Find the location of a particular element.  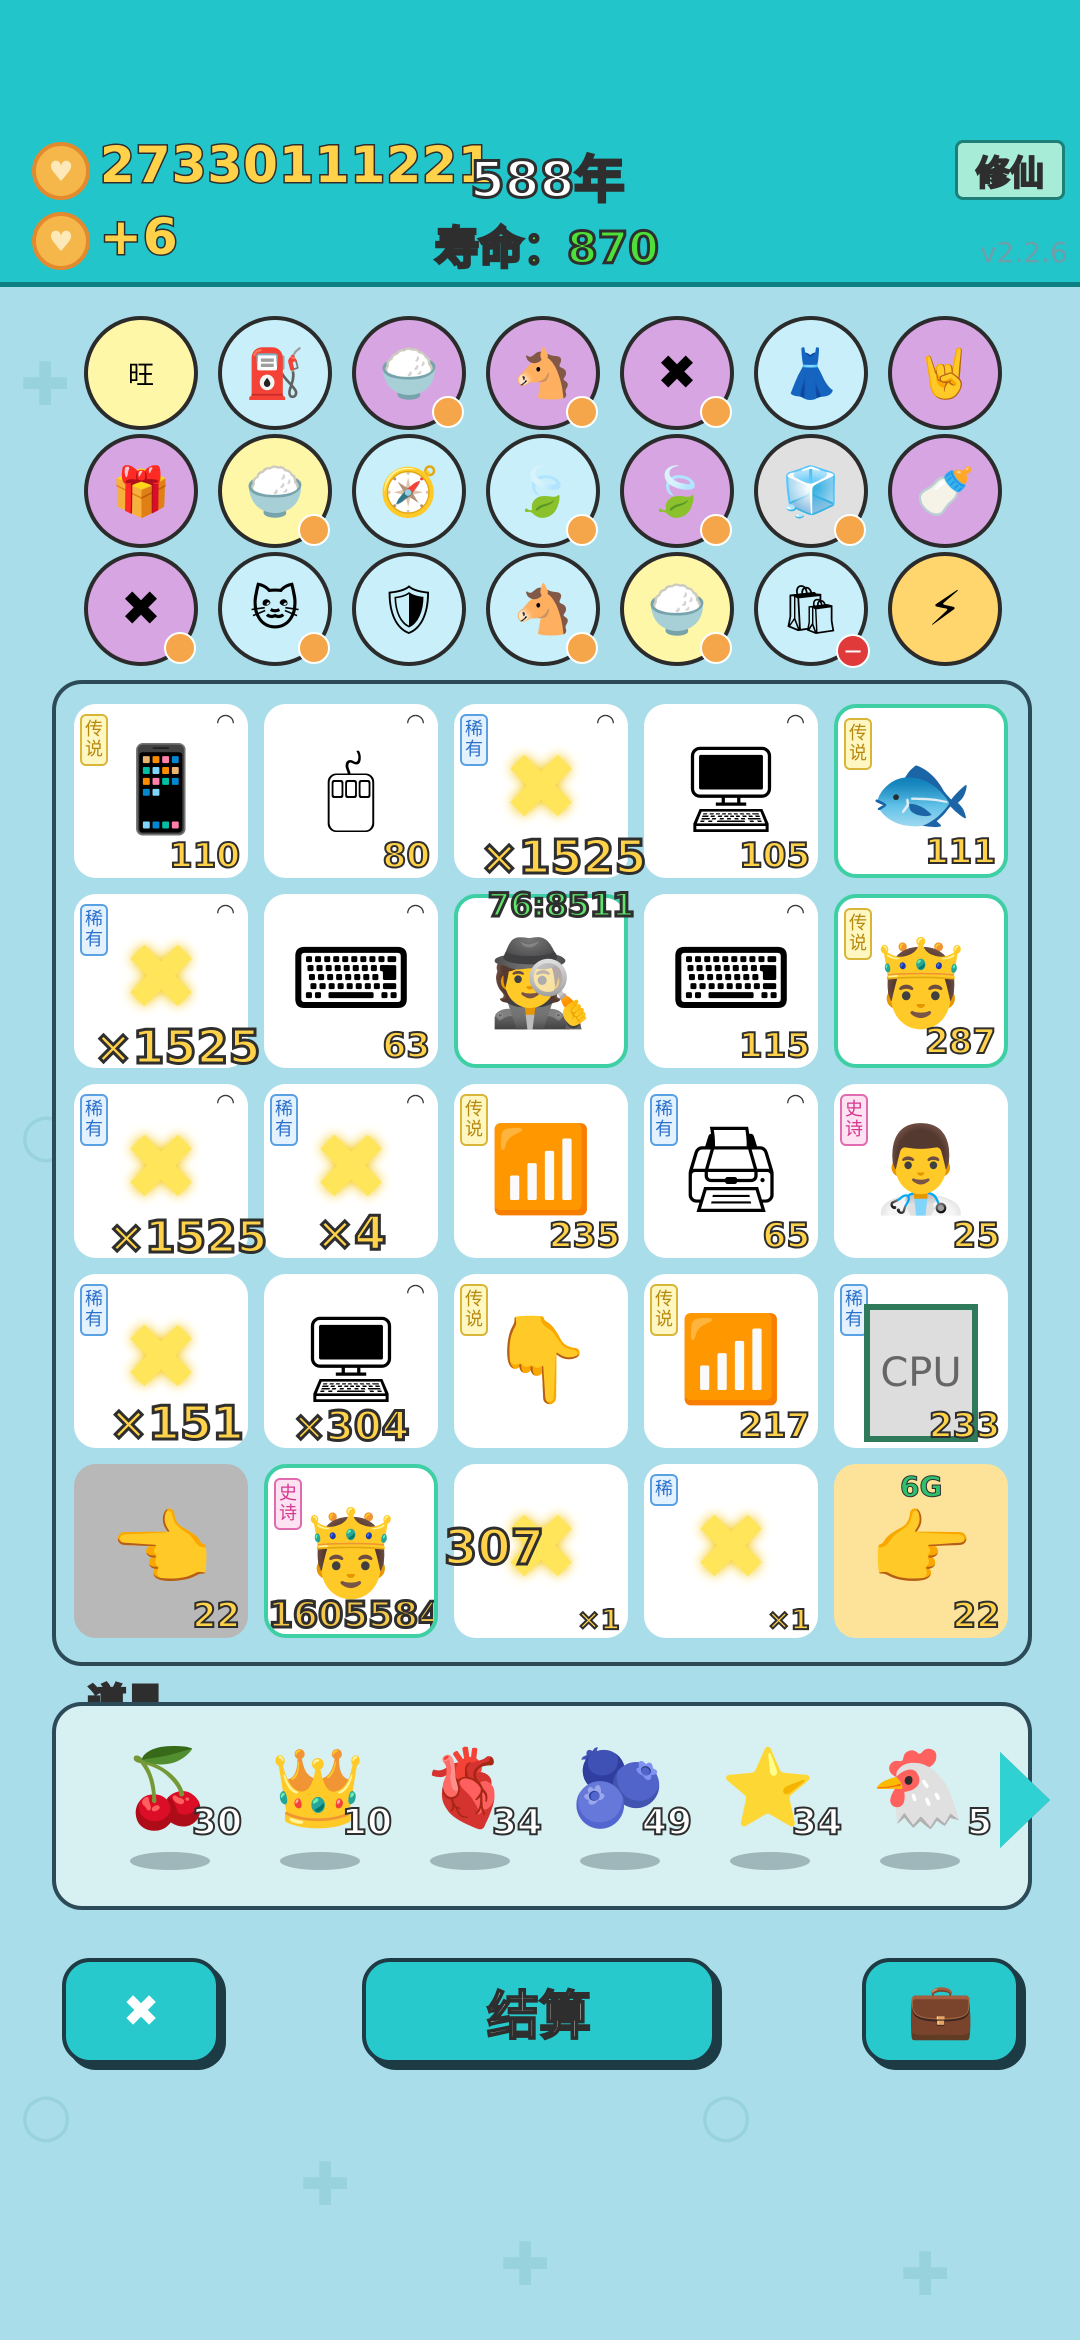

item-count: 34 is located at coordinates (817, 1822).